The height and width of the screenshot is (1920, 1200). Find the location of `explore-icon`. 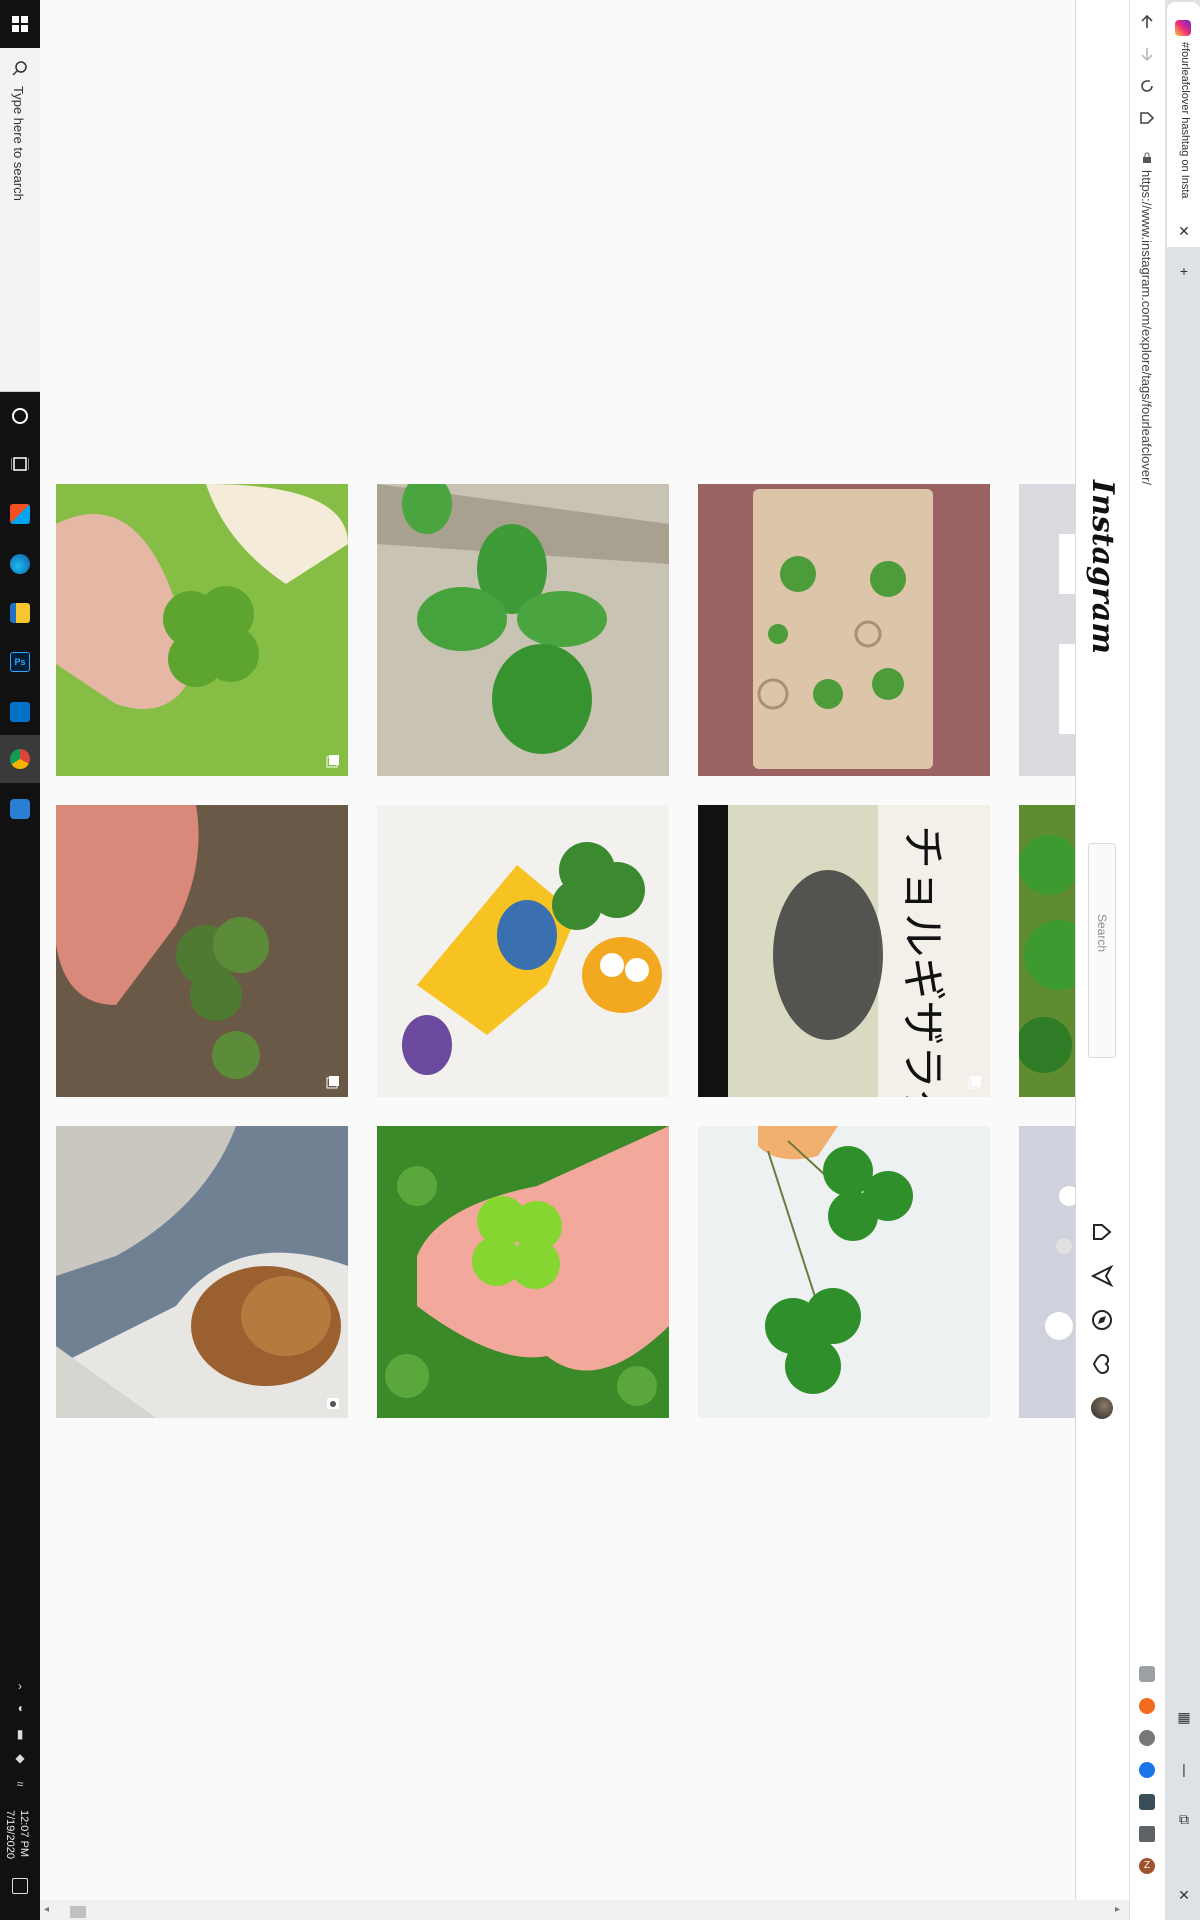

explore-icon is located at coordinates (1102, 1320).